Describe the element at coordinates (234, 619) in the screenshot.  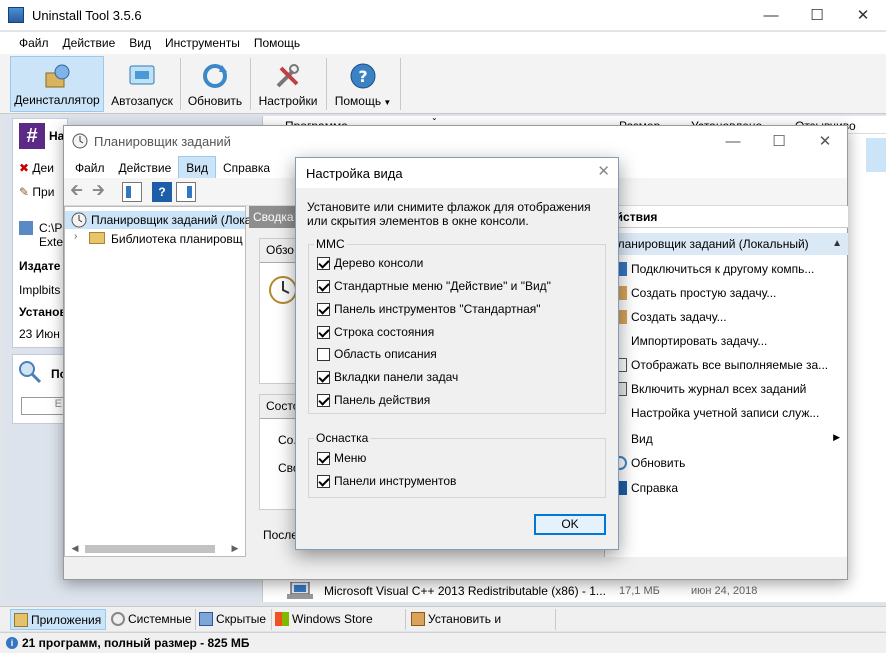
I see `tab-hidden: Скрытые` at that location.